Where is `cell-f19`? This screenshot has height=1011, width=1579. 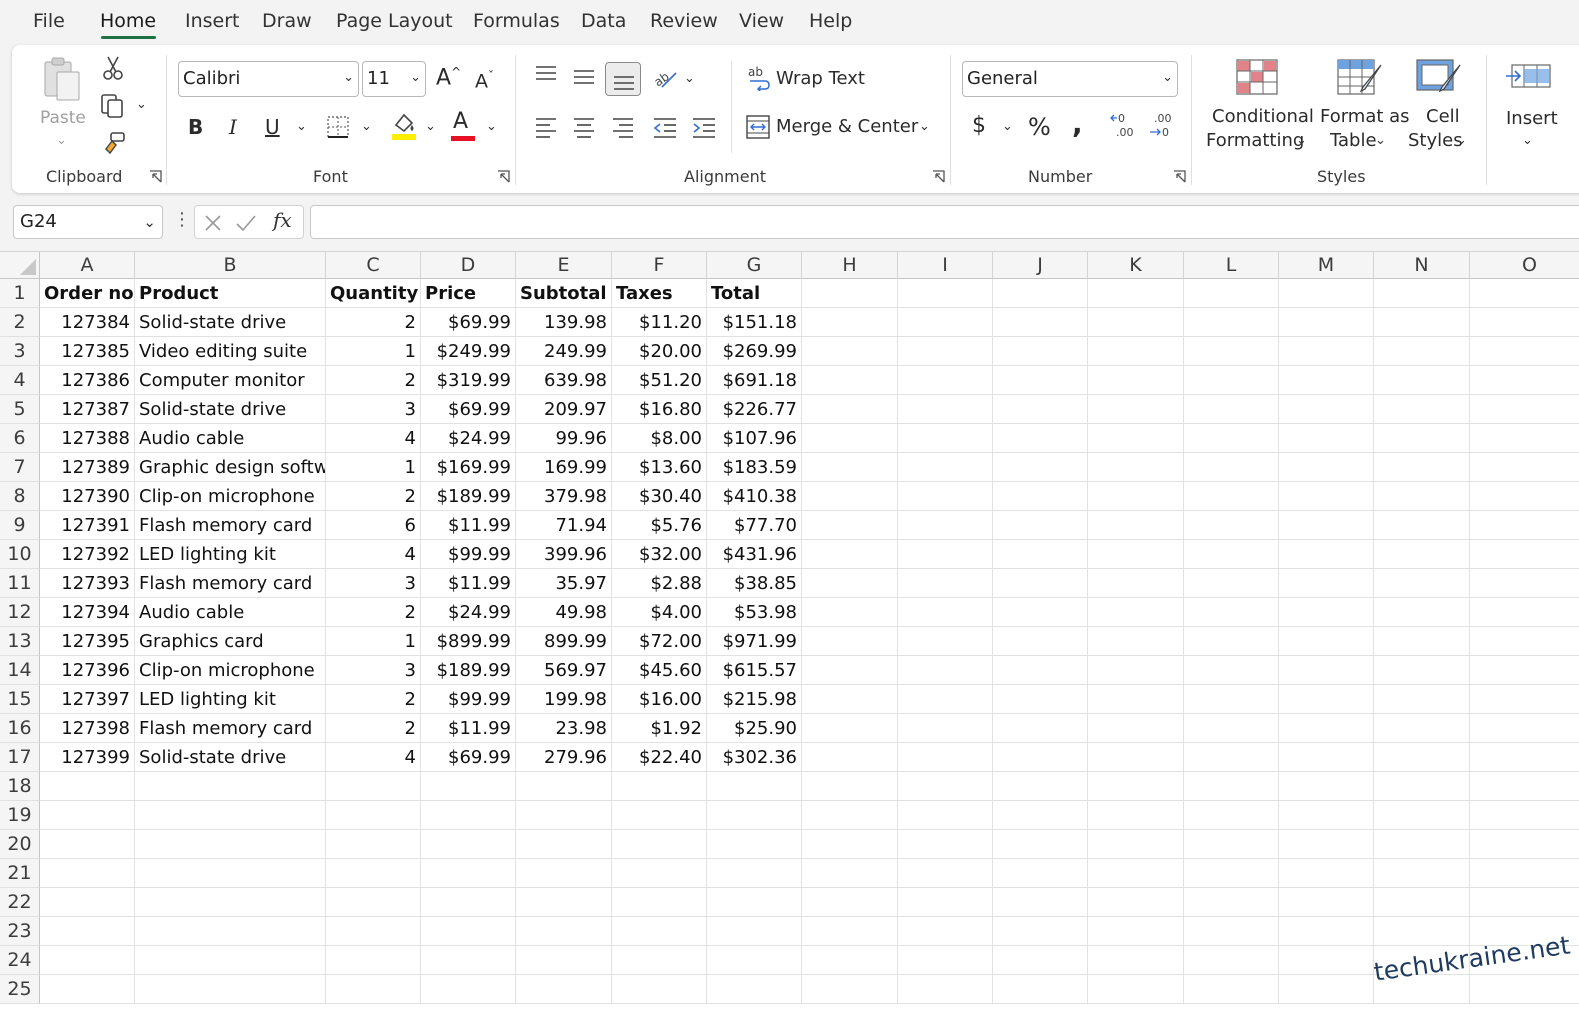 cell-f19 is located at coordinates (659, 815).